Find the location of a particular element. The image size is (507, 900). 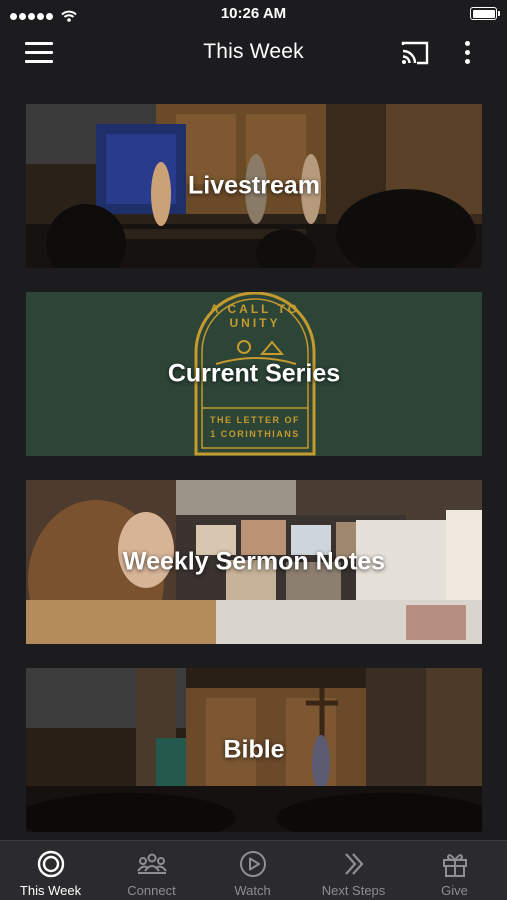

current-series-label: Current Series is located at coordinates (254, 373).